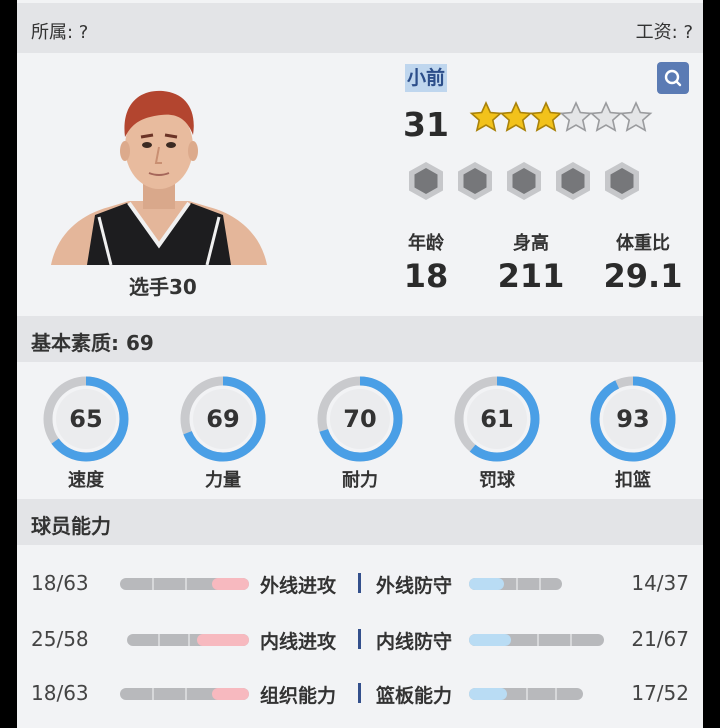  What do you see at coordinates (60, 32) in the screenshot?
I see `team-label: 所属: ?` at bounding box center [60, 32].